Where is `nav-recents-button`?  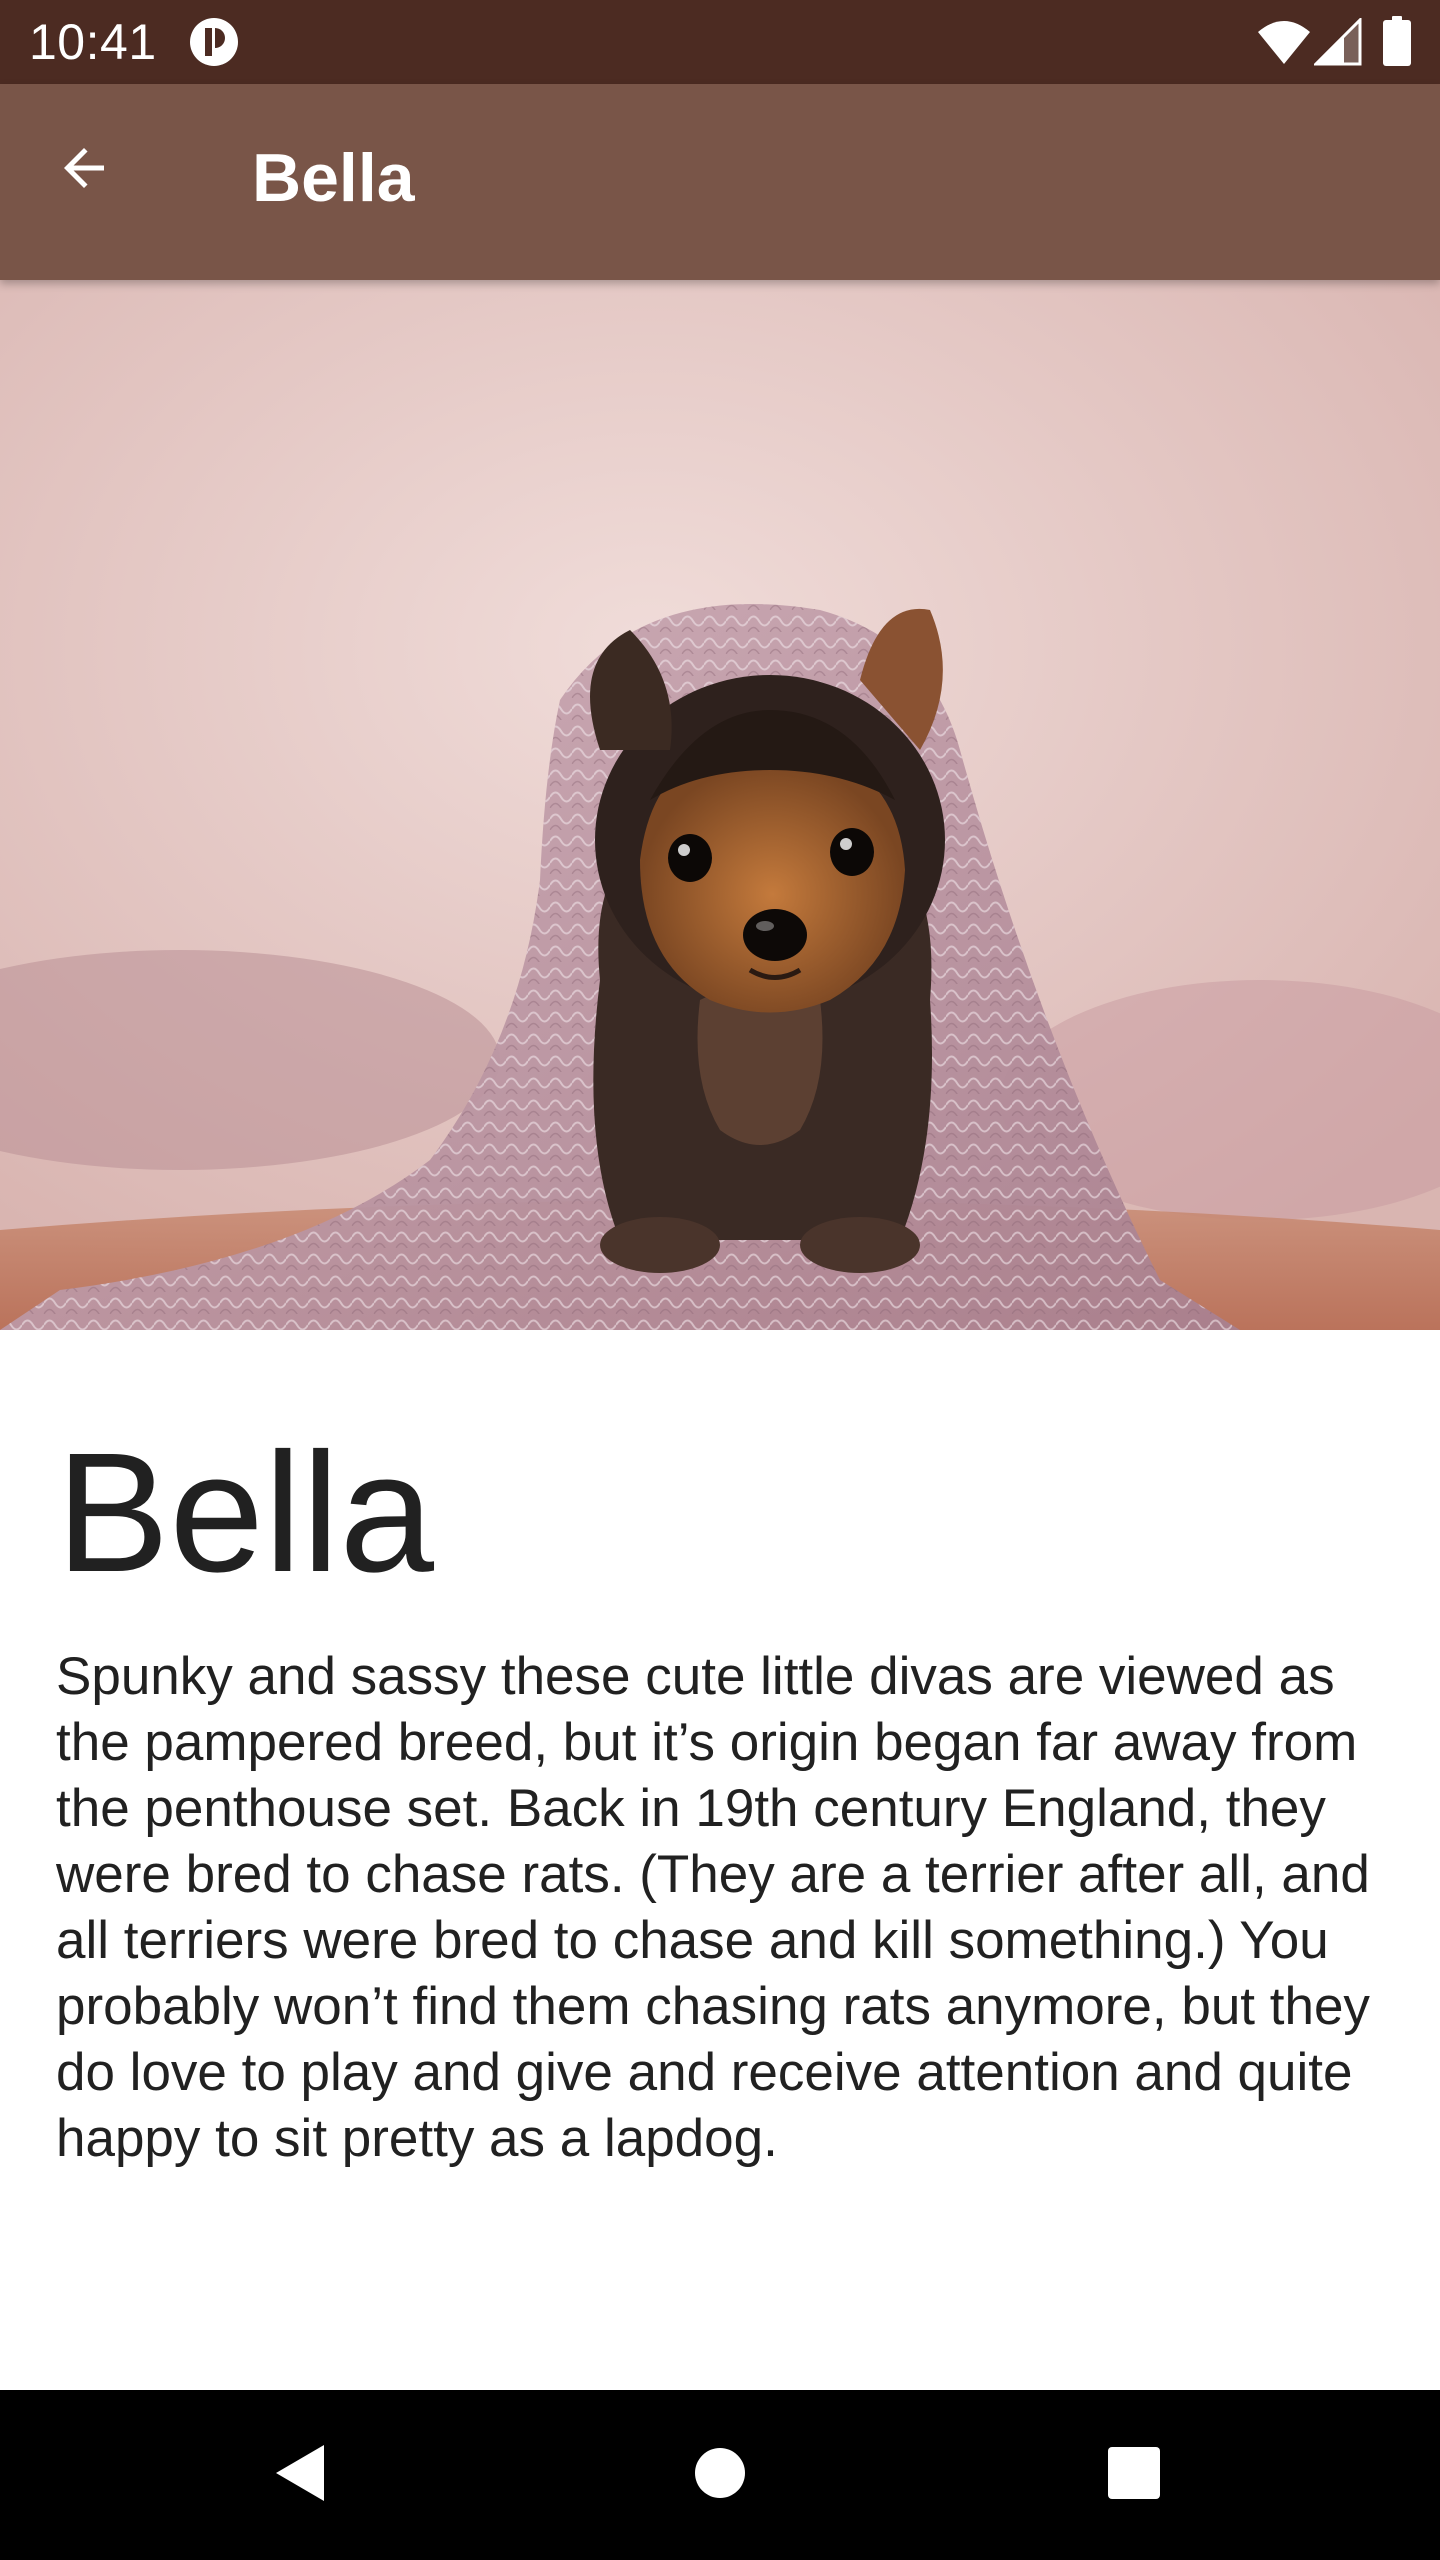 nav-recents-button is located at coordinates (1134, 2475).